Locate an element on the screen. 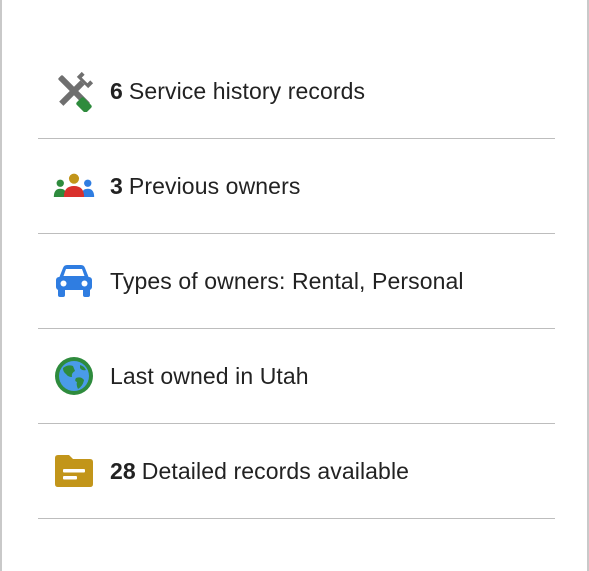 The width and height of the screenshot is (589, 571). list-item-service-history: 6 Service history records is located at coordinates (296, 91).